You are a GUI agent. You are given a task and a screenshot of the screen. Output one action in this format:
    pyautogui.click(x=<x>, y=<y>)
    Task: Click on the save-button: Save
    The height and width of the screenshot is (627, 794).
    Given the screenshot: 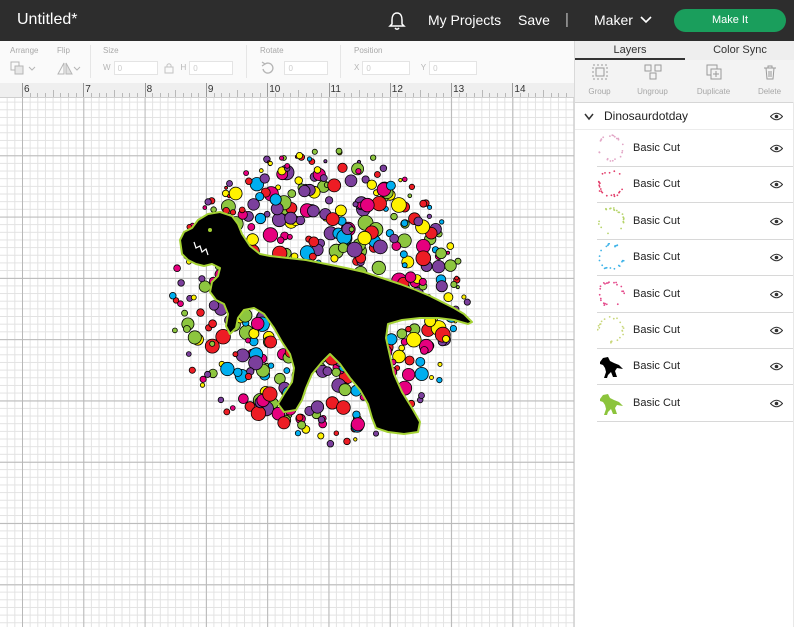 What is the action you would take?
    pyautogui.click(x=534, y=20)
    